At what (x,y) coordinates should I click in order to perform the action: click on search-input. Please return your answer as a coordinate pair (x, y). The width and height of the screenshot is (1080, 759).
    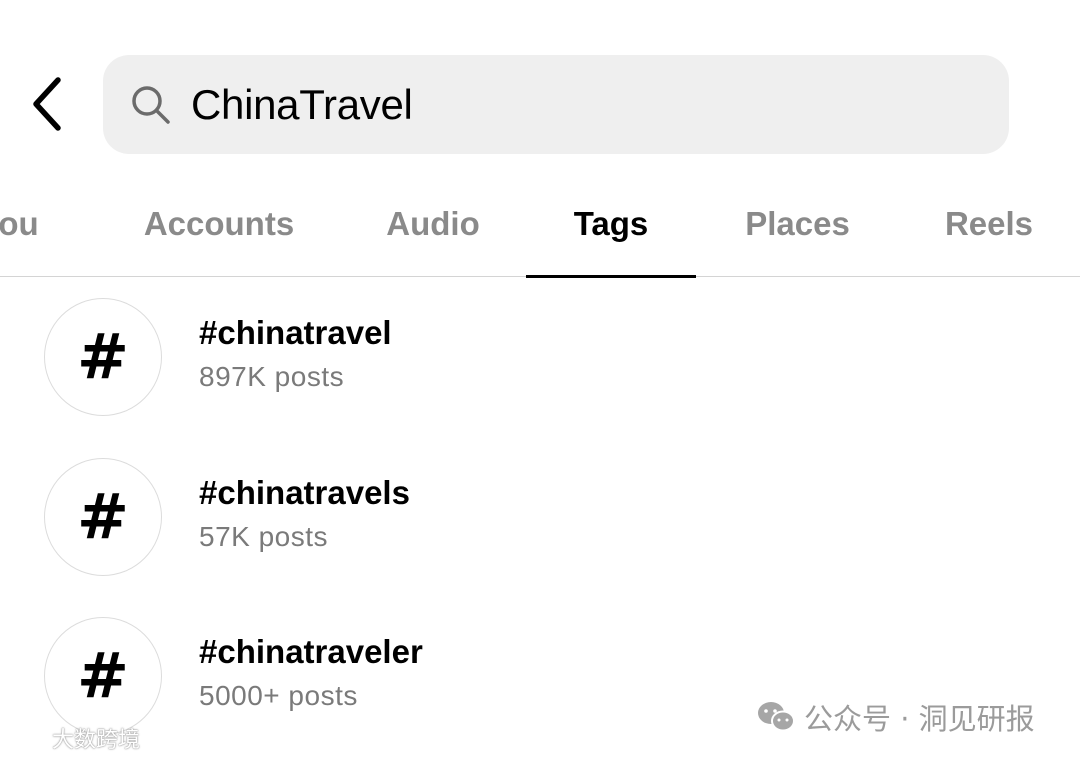
    Looking at the image, I should click on (571, 104).